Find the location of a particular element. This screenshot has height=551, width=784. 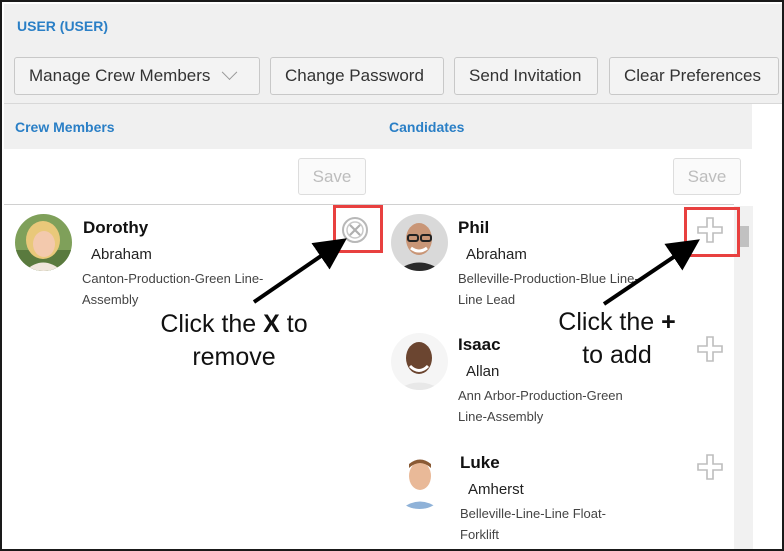

candidate-first-name: Phil is located at coordinates (474, 227).